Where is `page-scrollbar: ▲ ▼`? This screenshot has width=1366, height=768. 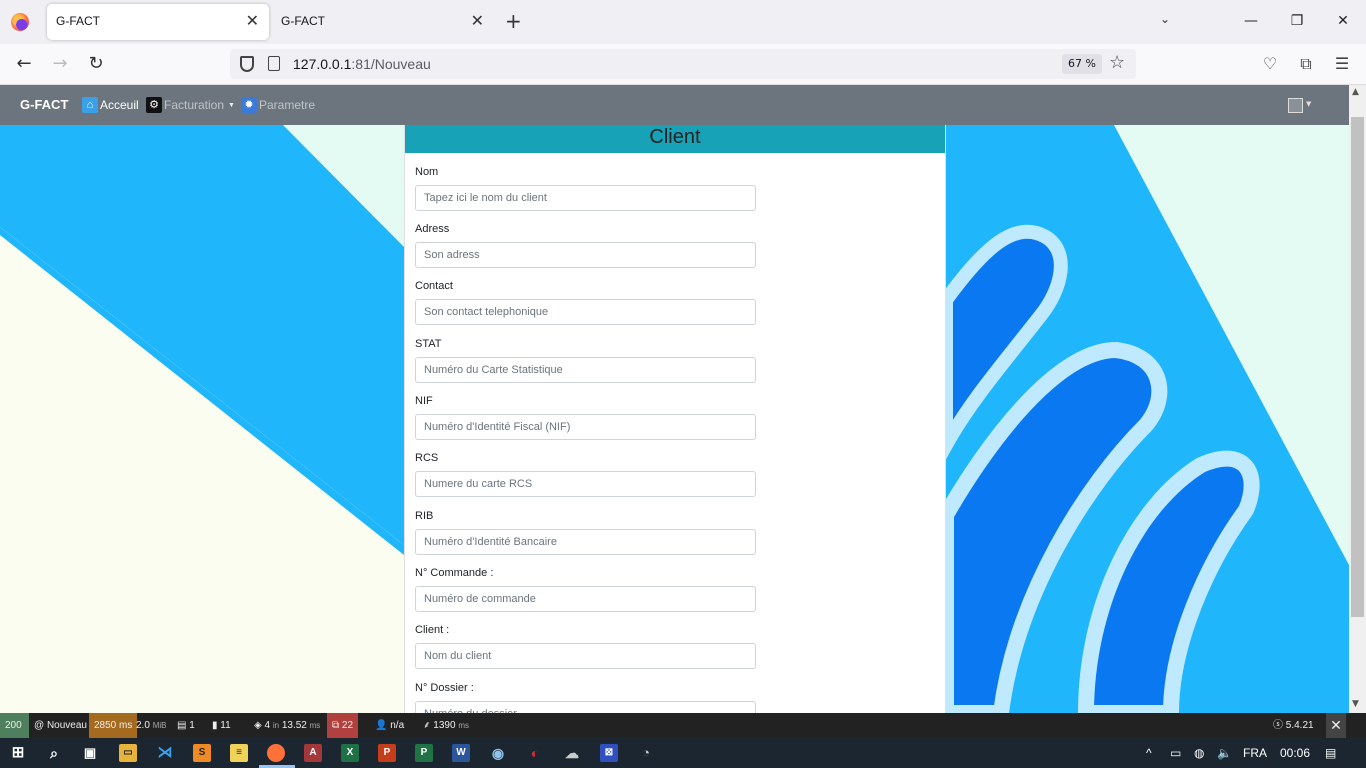 page-scrollbar: ▲ ▼ is located at coordinates (1357, 399).